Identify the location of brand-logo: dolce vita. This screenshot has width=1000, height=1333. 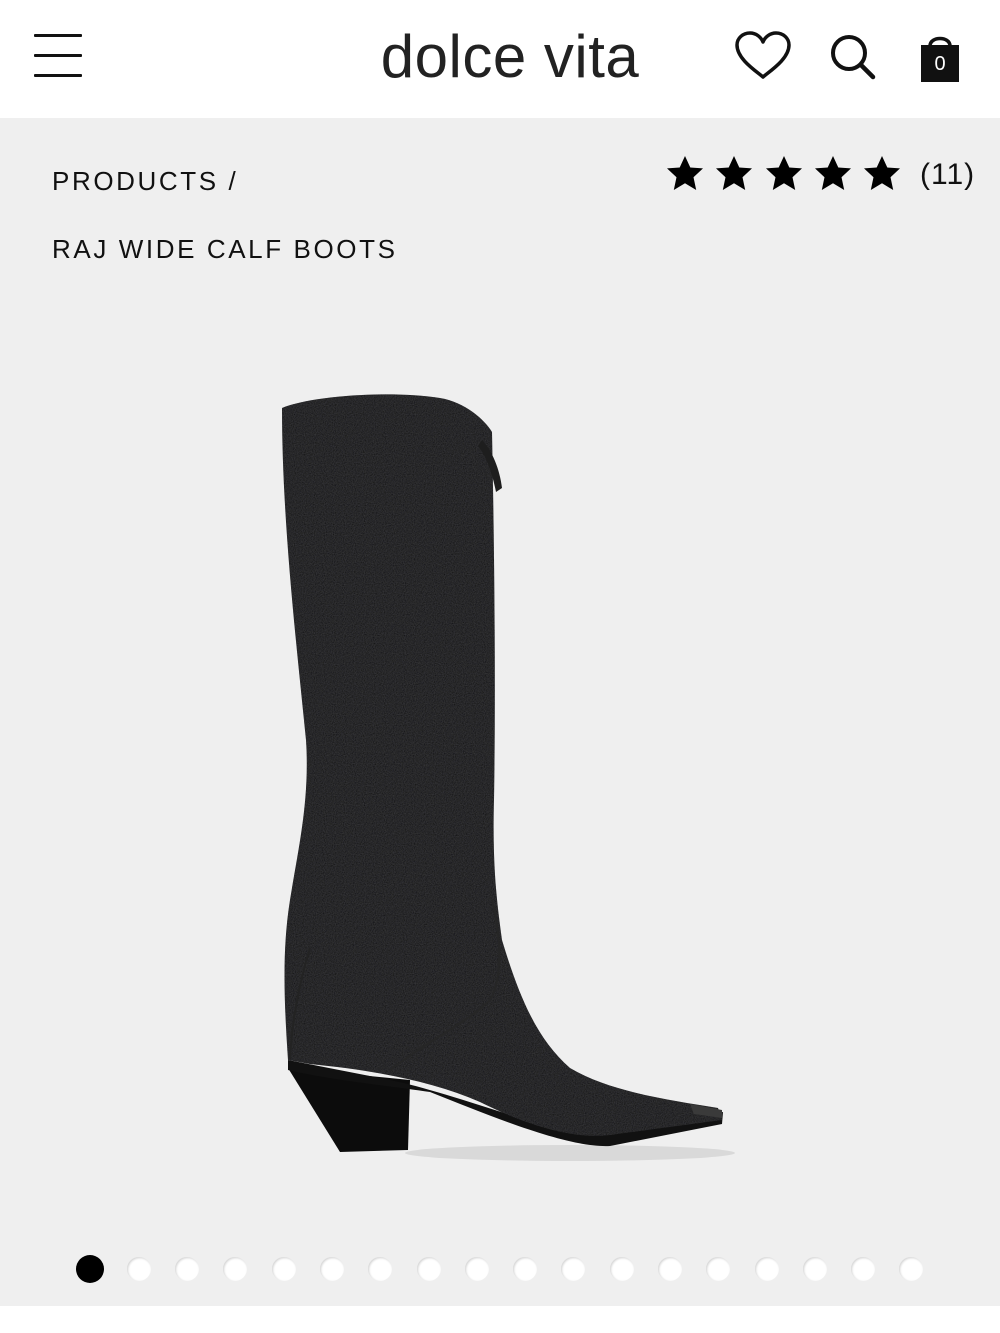
(510, 57).